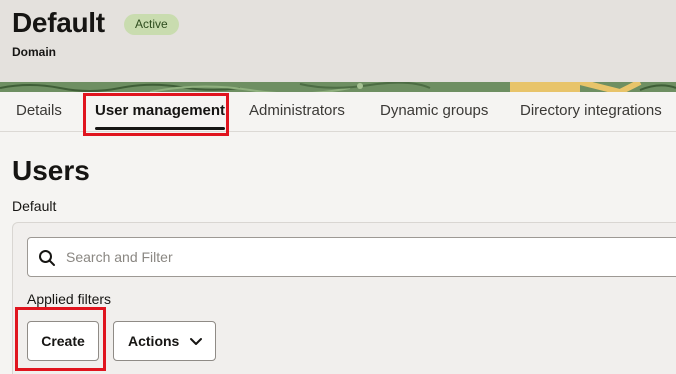 Image resolution: width=676 pixels, height=374 pixels. I want to click on page-subtitle: Domain, so click(34, 52).